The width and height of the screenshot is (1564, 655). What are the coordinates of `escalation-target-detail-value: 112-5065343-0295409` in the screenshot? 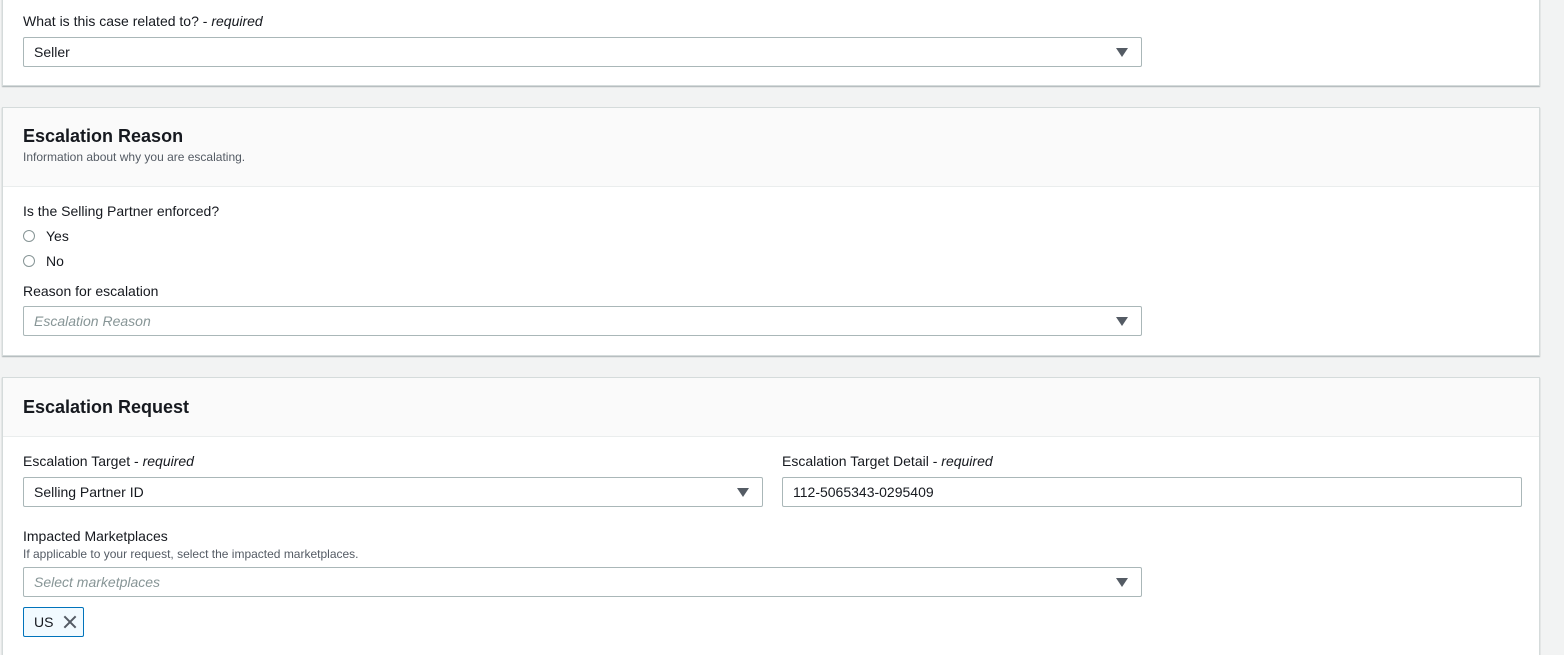 It's located at (863, 492).